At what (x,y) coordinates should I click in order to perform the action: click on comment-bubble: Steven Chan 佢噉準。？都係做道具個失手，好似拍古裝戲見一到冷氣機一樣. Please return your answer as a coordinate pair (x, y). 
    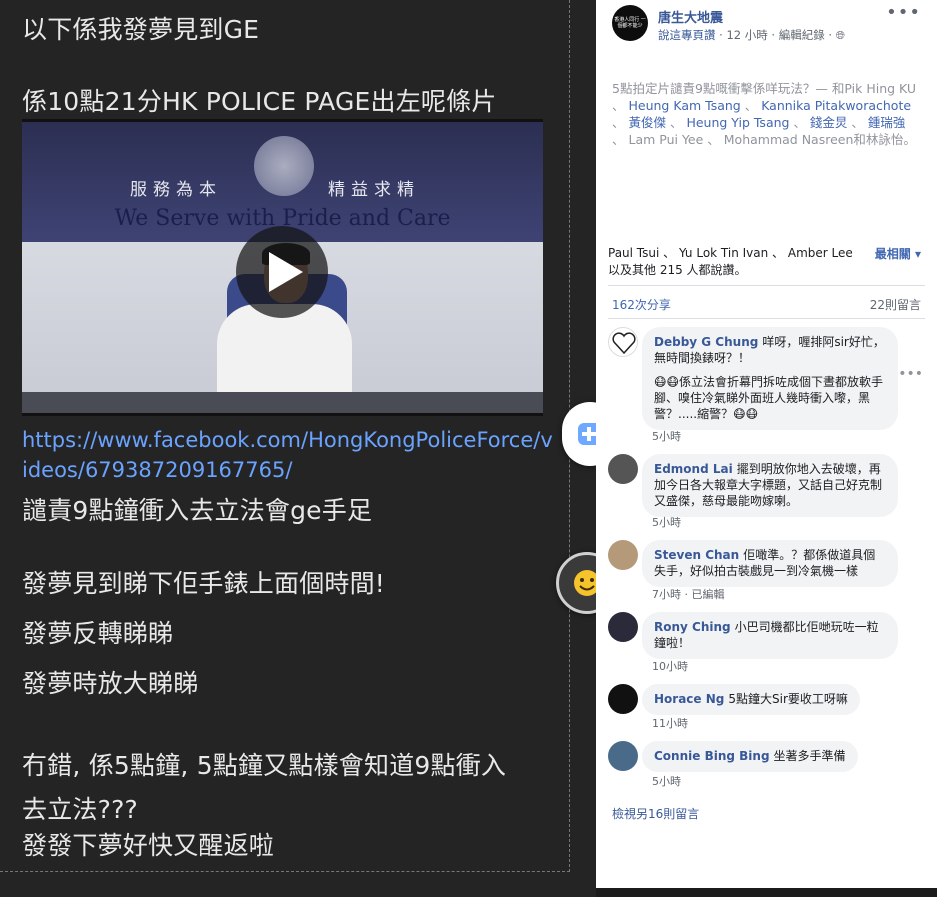
    Looking at the image, I should click on (770, 563).